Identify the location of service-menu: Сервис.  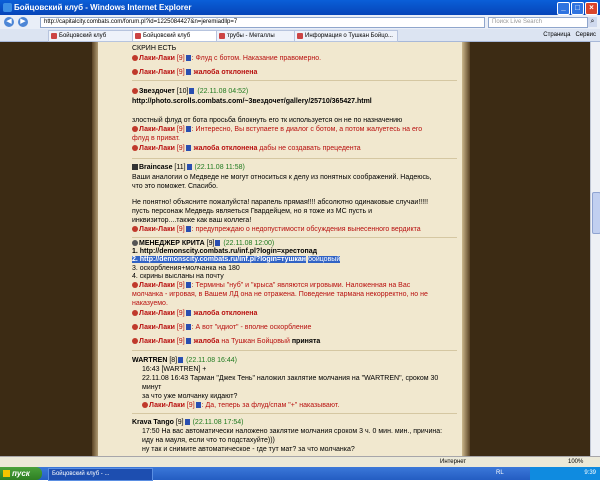
(585, 35).